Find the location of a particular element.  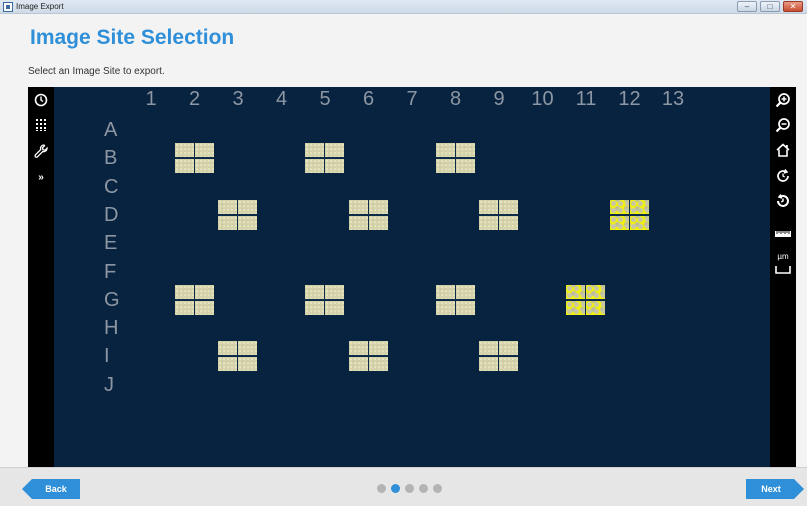

restore-button: □ is located at coordinates (770, 6).